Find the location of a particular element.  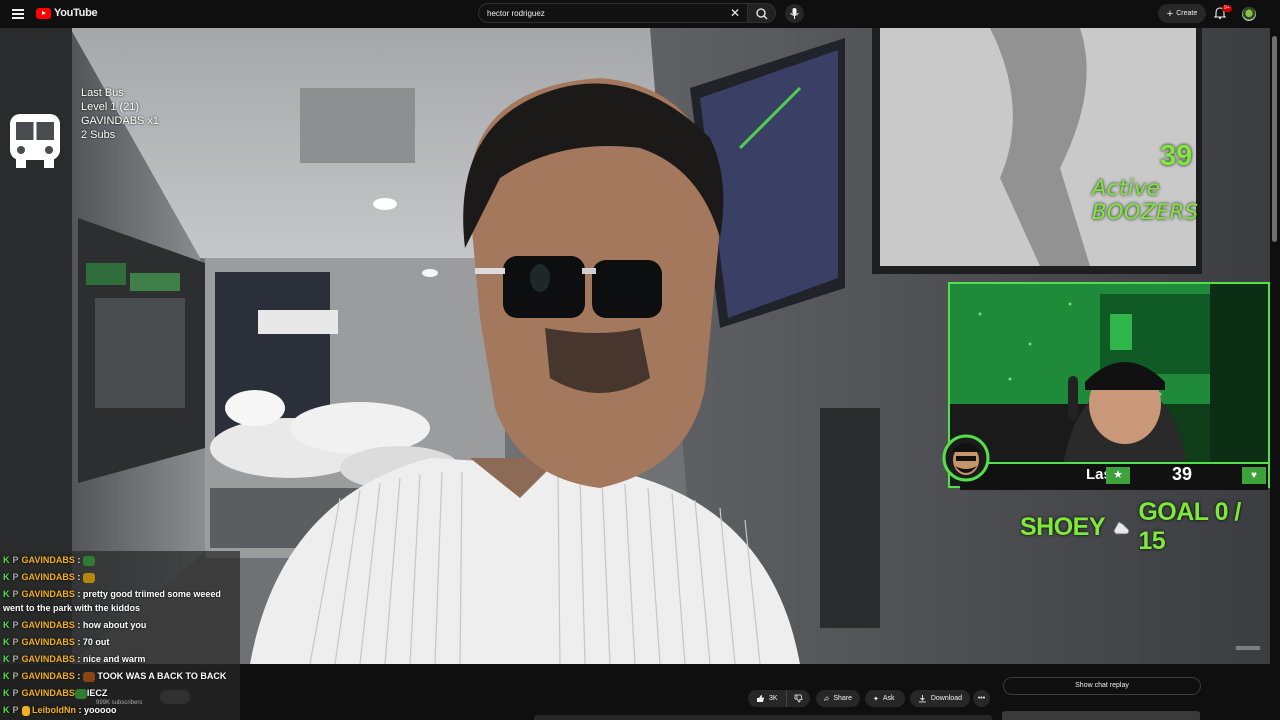

subscriber-count: 999K subscribers is located at coordinates (119, 703).